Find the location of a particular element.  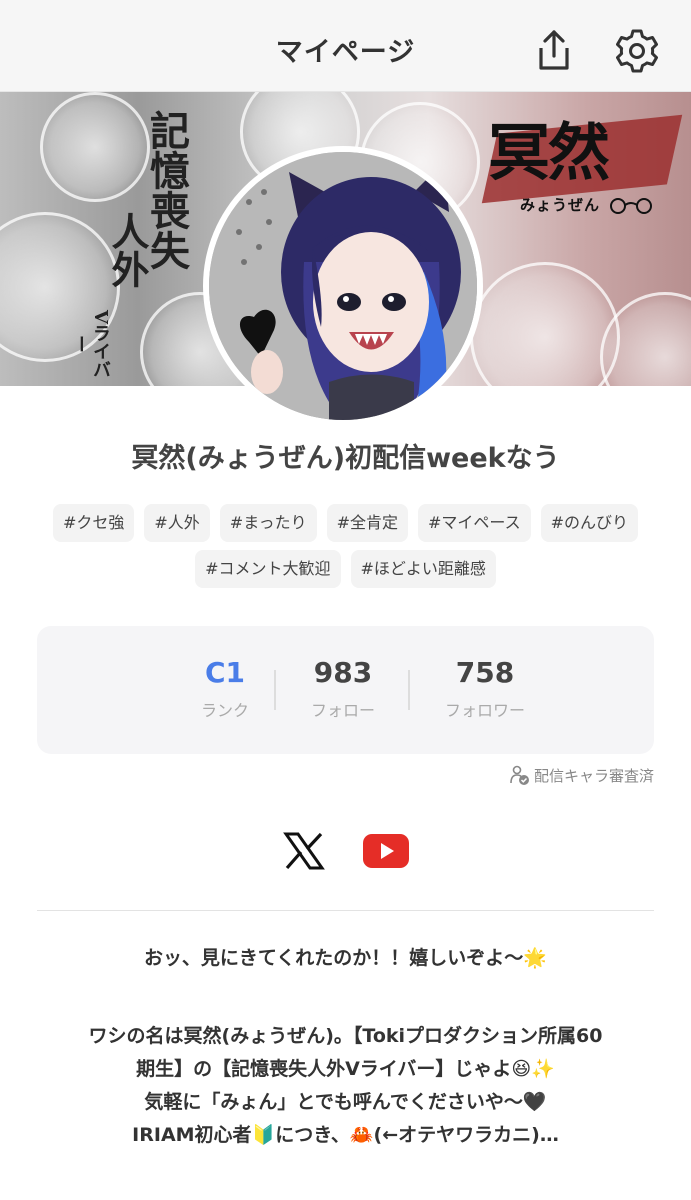

profile-name: 冥然(みょうぜん)初配信weekなう is located at coordinates (345, 458).